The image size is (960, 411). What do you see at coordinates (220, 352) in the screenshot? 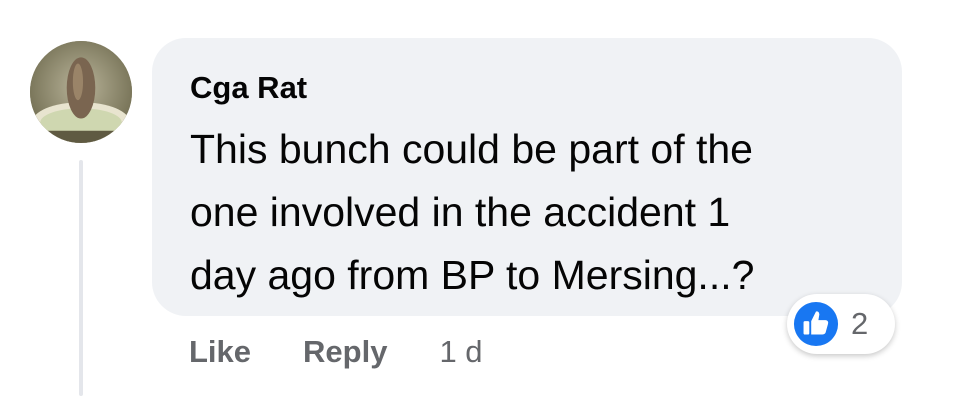
I see `like-button: Like` at bounding box center [220, 352].